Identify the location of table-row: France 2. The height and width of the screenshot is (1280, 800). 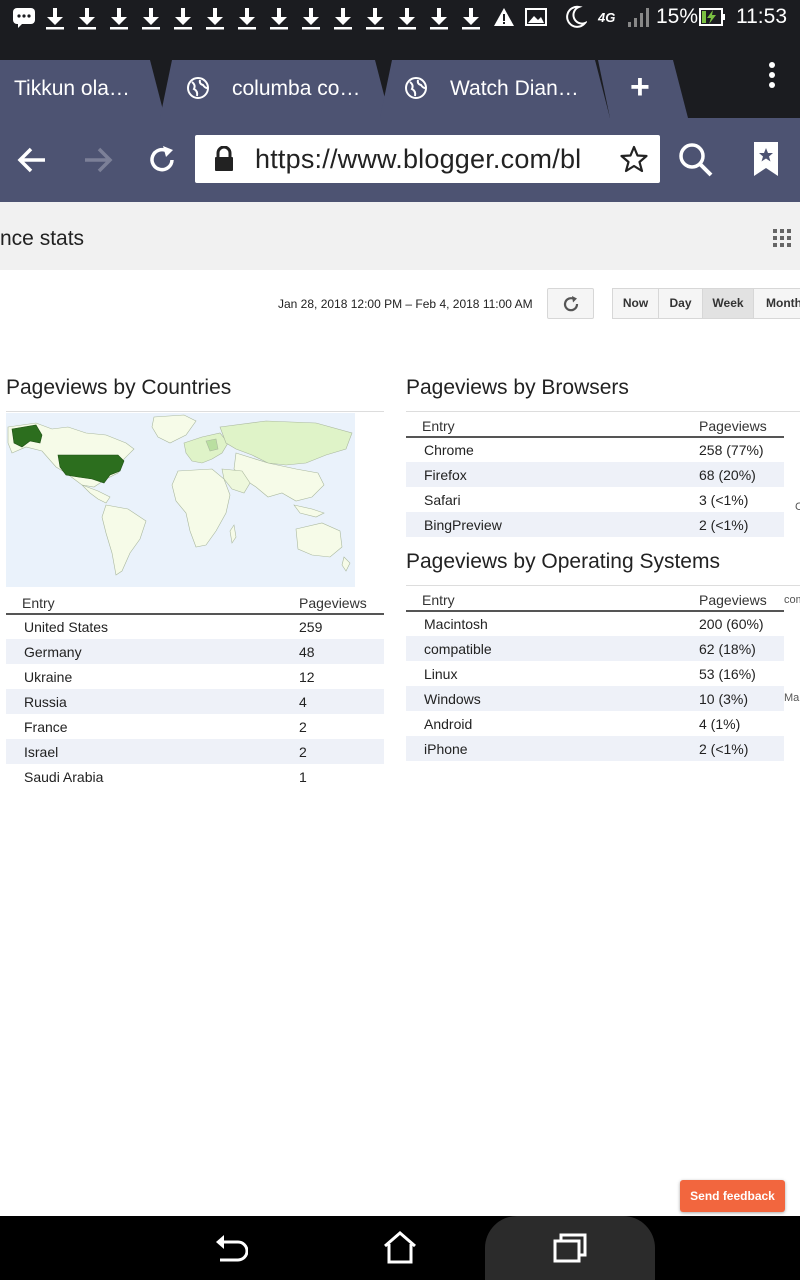
(195, 726).